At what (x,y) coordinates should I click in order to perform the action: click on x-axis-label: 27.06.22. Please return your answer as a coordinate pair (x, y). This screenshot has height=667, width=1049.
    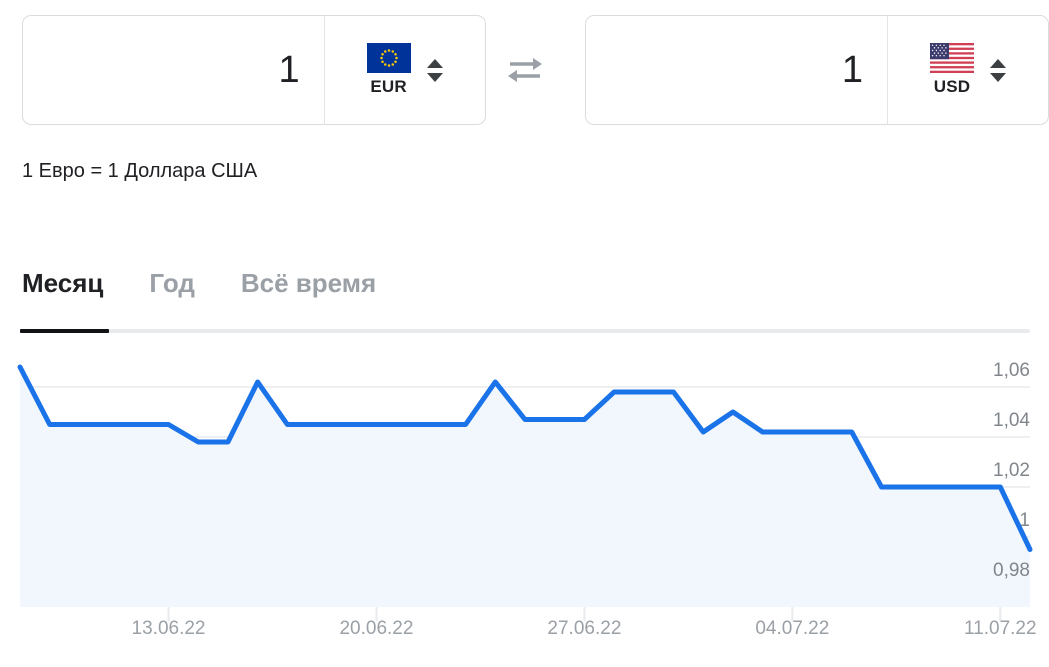
    Looking at the image, I should click on (584, 628).